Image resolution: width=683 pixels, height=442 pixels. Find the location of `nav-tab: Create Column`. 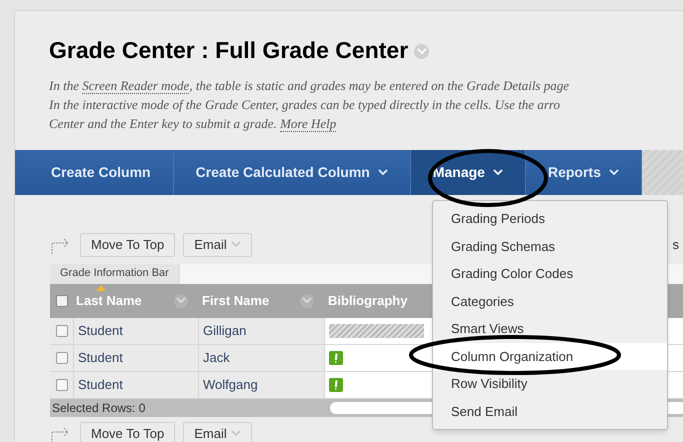

nav-tab: Create Column is located at coordinates (94, 172).